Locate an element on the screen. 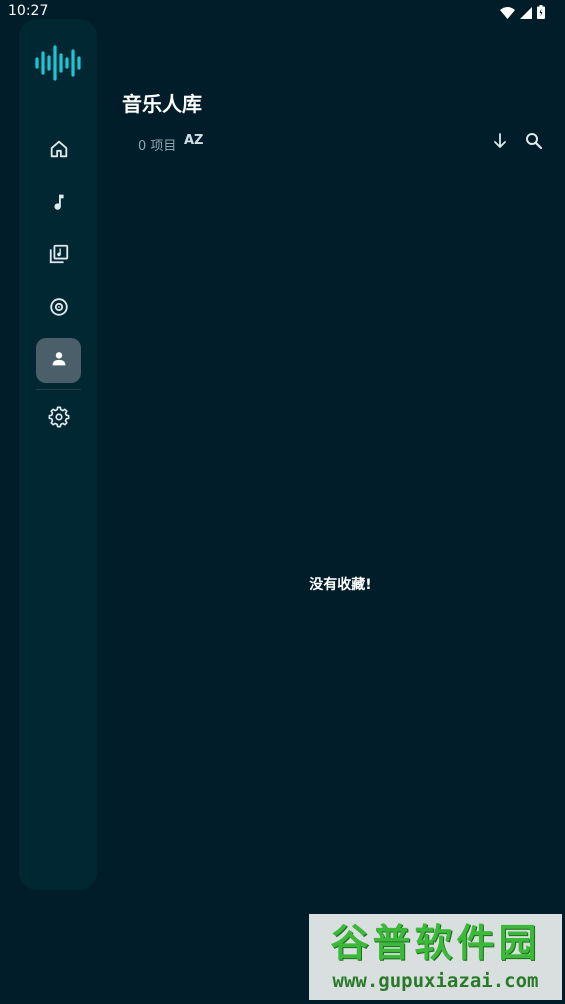 The width and height of the screenshot is (565, 1004). nav-home is located at coordinates (58, 150).